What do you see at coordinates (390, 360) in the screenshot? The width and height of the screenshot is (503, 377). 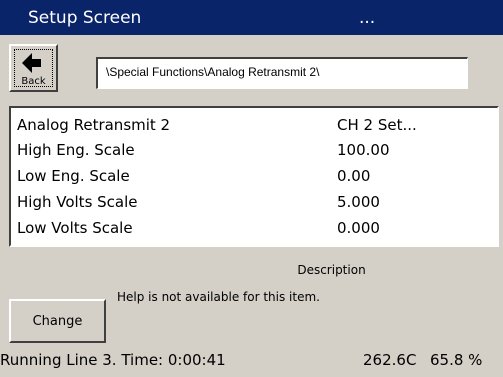 I see `status-temperature: 262.6C` at bounding box center [390, 360].